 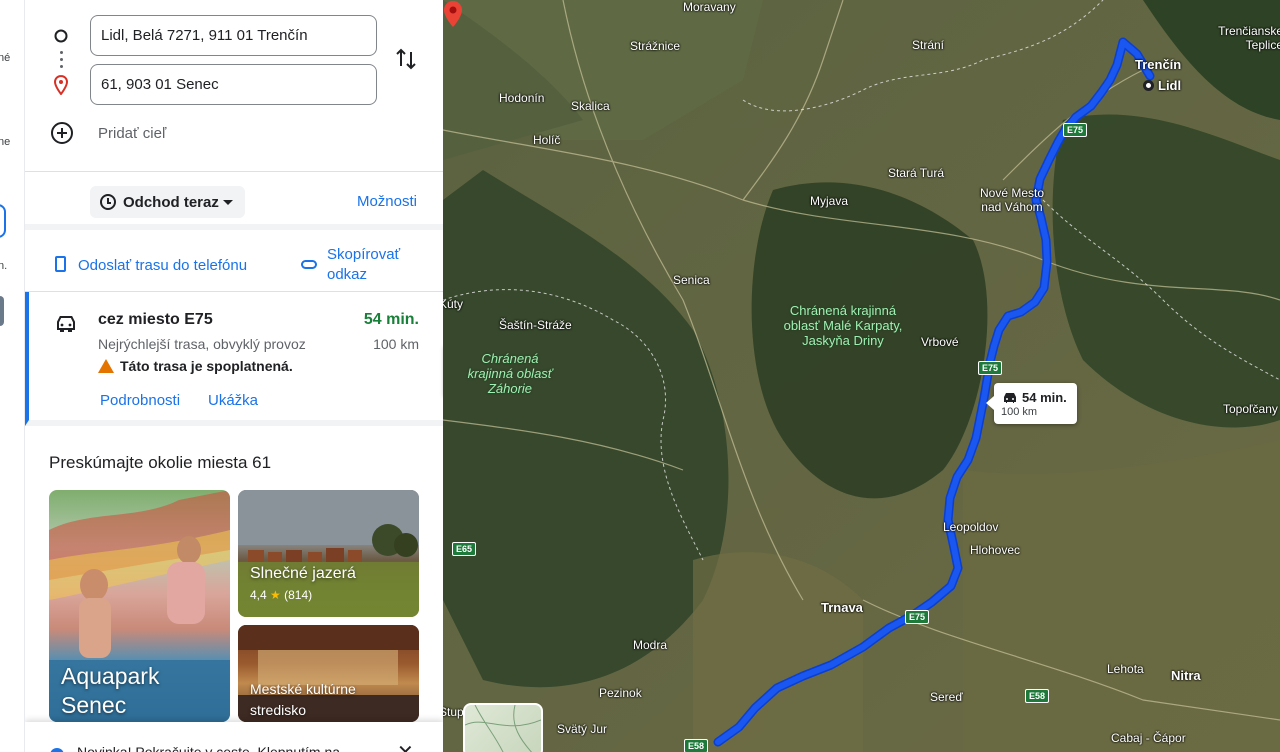 What do you see at coordinates (650, 645) in the screenshot?
I see `place-modra: Modra` at bounding box center [650, 645].